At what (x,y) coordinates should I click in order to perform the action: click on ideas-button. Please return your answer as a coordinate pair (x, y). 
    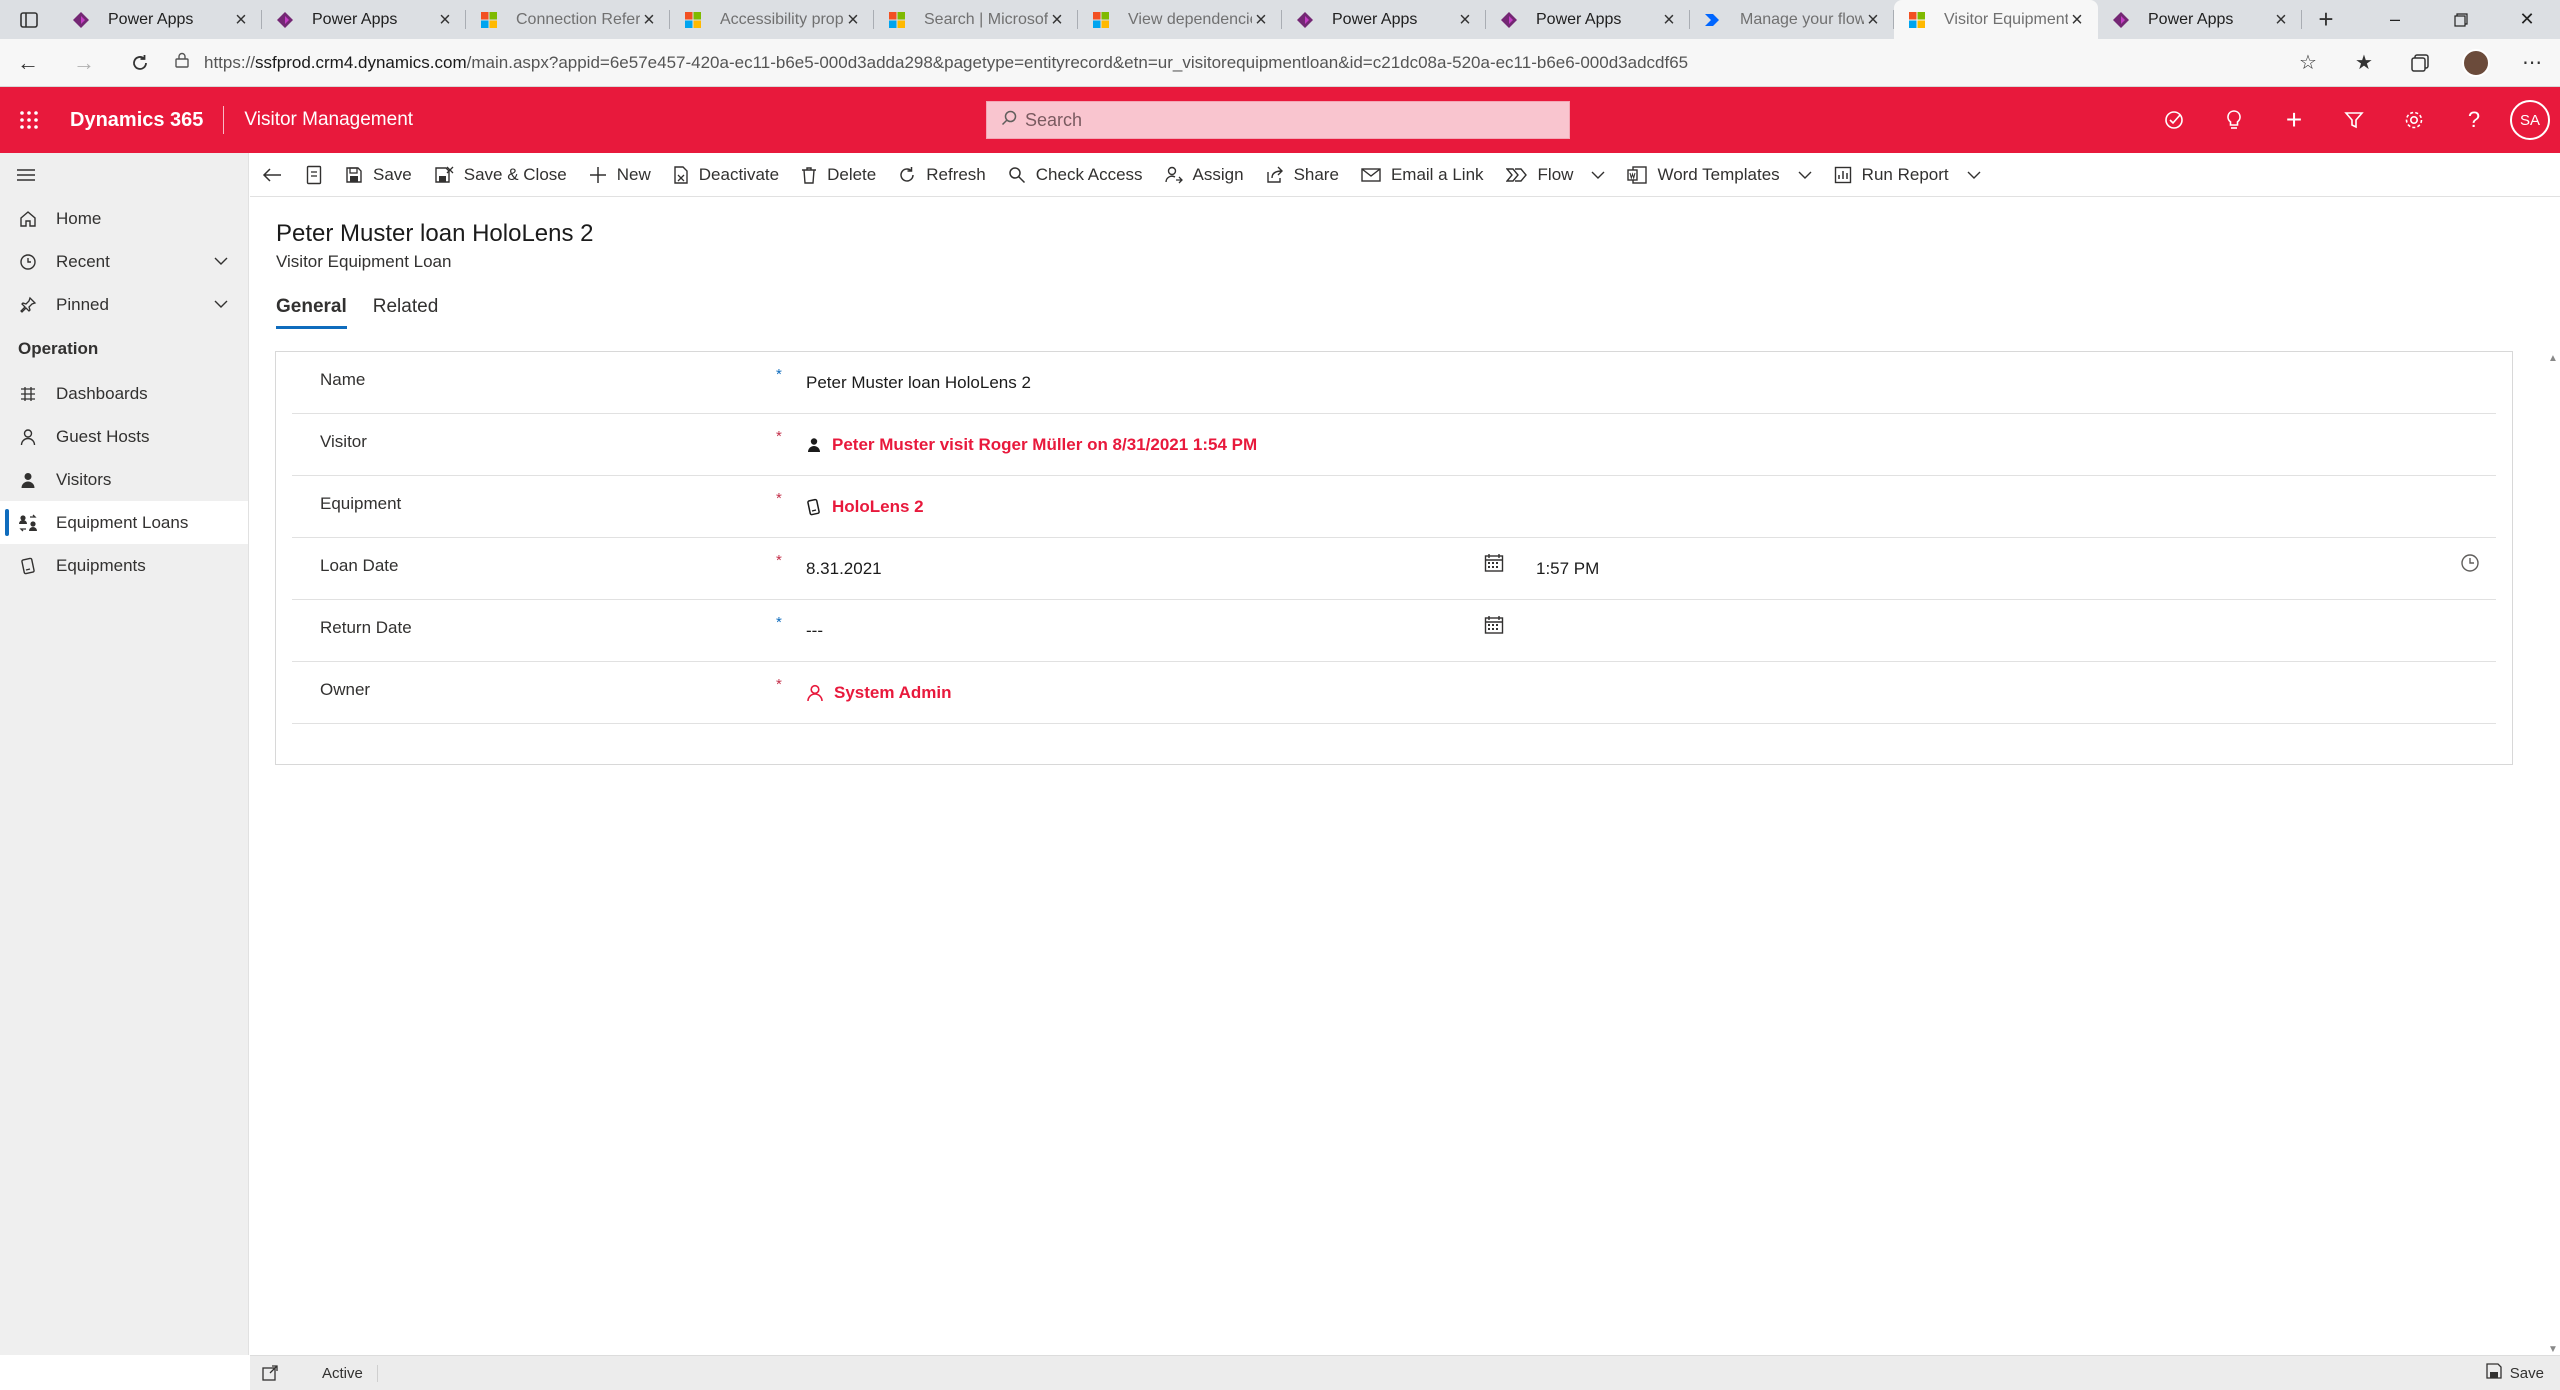
    Looking at the image, I should click on (2234, 120).